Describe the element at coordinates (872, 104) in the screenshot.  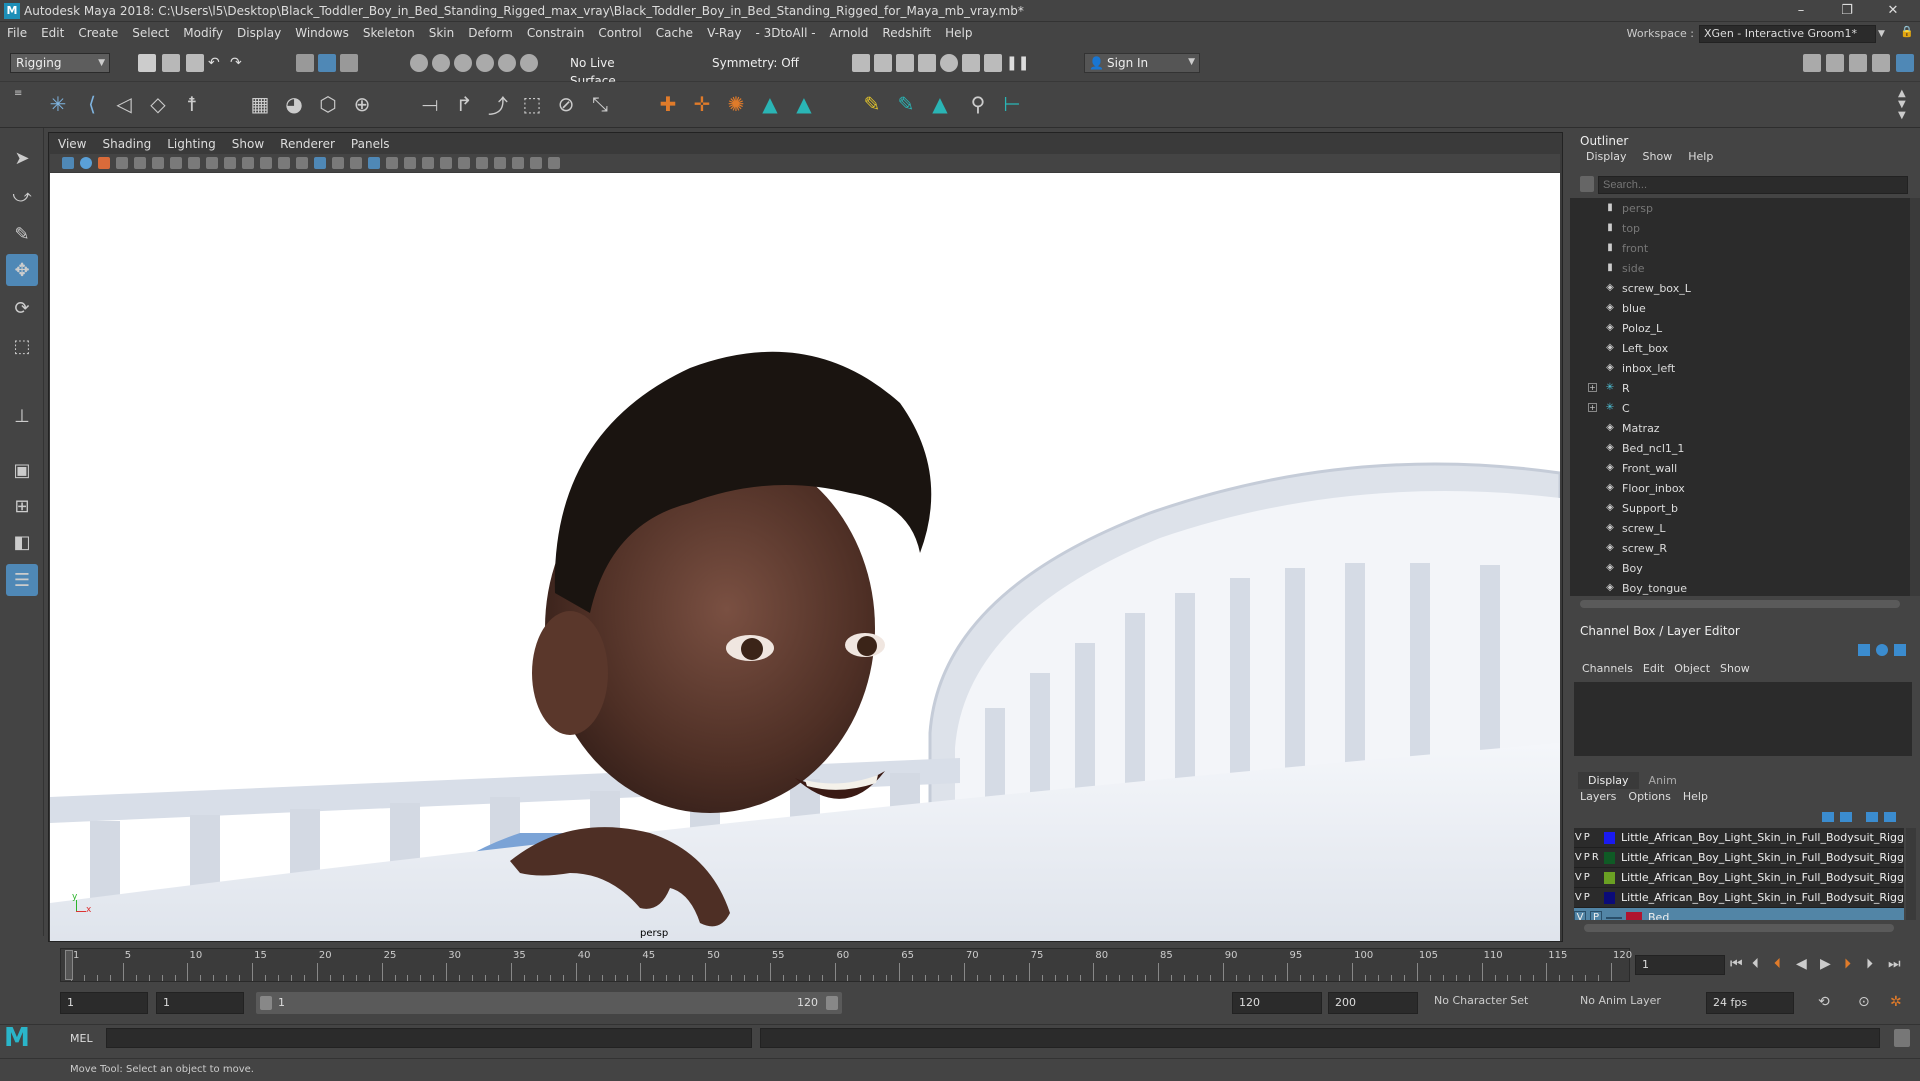
I see `paint-skin-icon: ✎` at that location.